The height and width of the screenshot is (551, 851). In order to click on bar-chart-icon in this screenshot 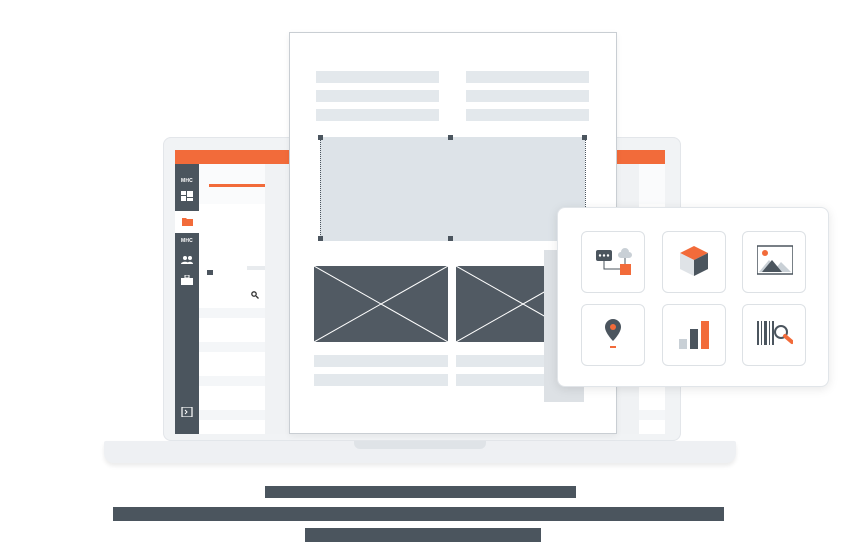, I will do `click(694, 335)`.